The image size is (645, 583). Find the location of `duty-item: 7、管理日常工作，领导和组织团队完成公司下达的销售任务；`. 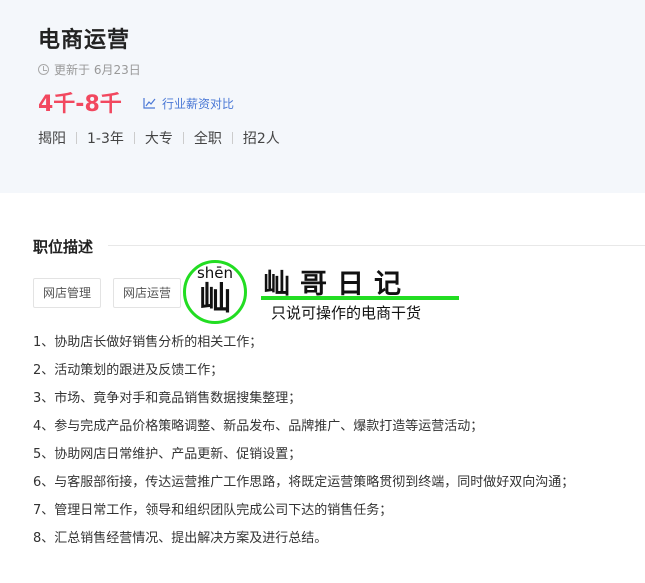

duty-item: 7、管理日常工作，领导和组织团队完成公司下达的销售任务； is located at coordinates (213, 510).